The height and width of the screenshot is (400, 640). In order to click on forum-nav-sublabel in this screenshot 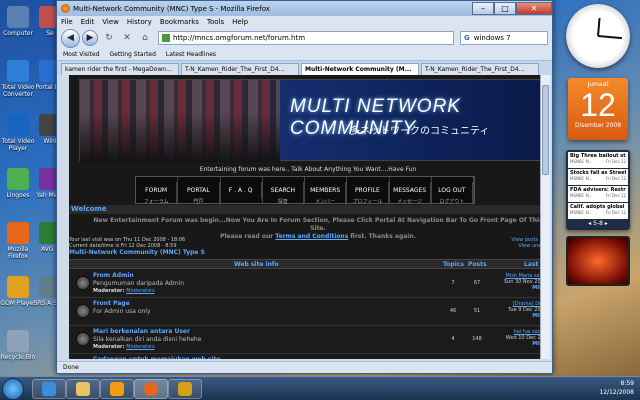, I will do `click(241, 196)`.